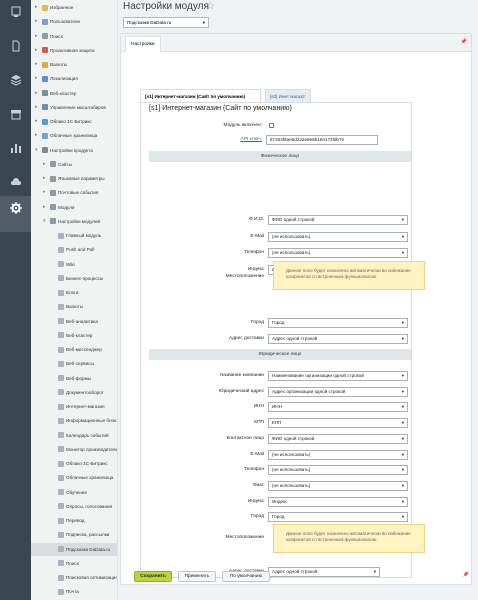  I want to click on tree-item: Push and Pull, so click(74, 249).